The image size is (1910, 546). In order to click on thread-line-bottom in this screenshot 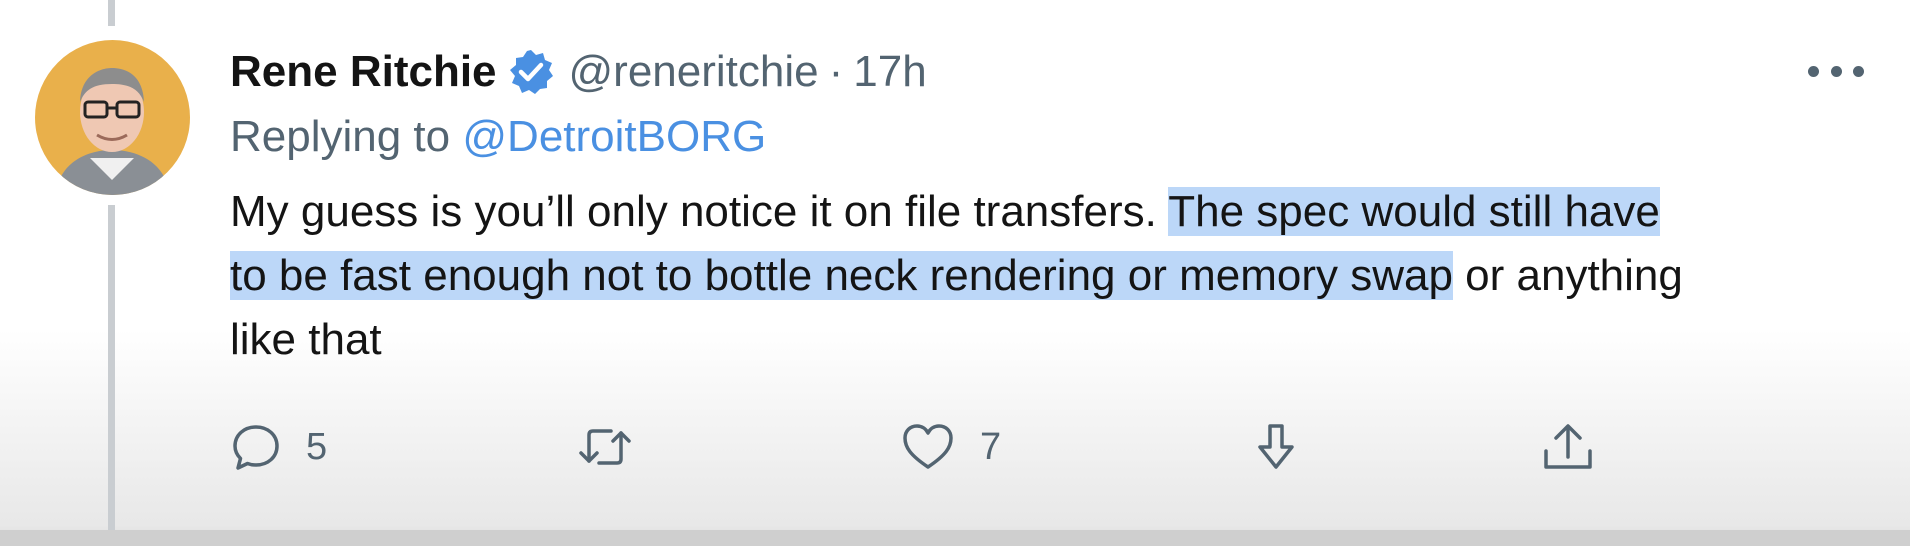, I will do `click(111, 368)`.